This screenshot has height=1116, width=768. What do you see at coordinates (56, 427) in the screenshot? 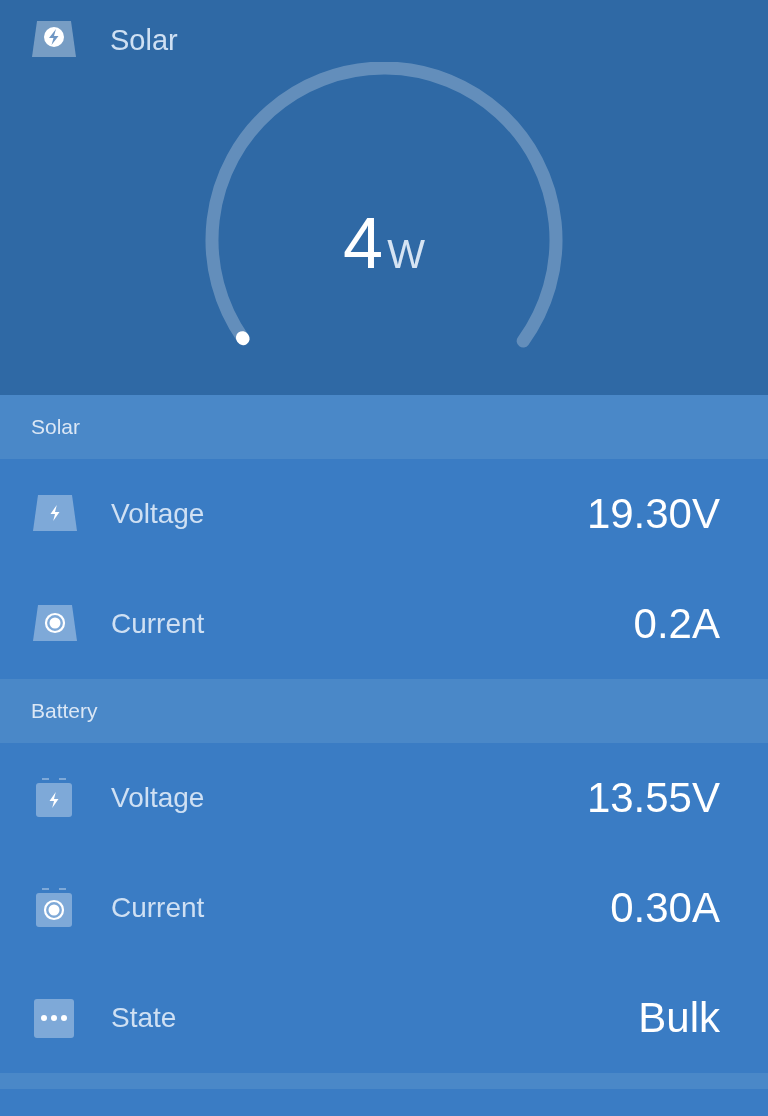
I see `section-title: Solar` at bounding box center [56, 427].